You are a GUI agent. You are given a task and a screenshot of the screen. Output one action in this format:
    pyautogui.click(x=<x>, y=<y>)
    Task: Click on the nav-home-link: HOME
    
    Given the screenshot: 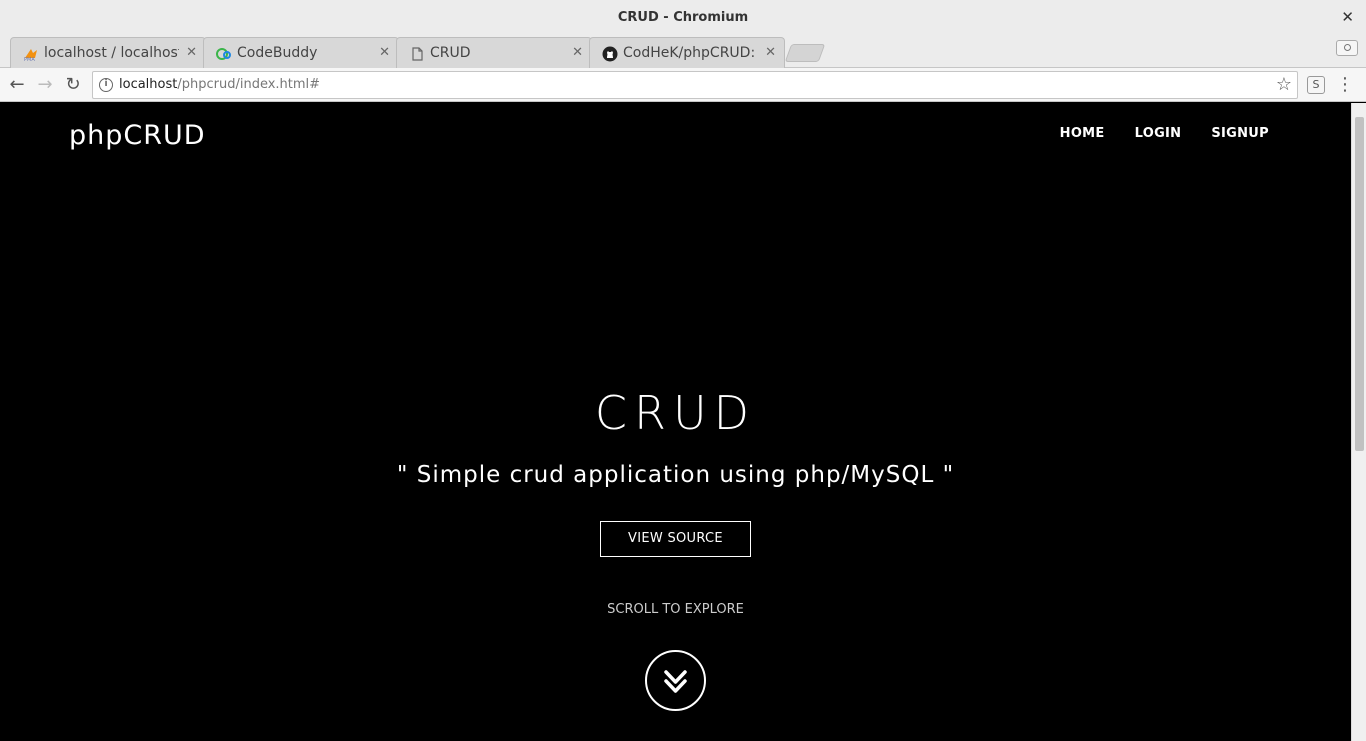 What is the action you would take?
    pyautogui.click(x=1082, y=133)
    